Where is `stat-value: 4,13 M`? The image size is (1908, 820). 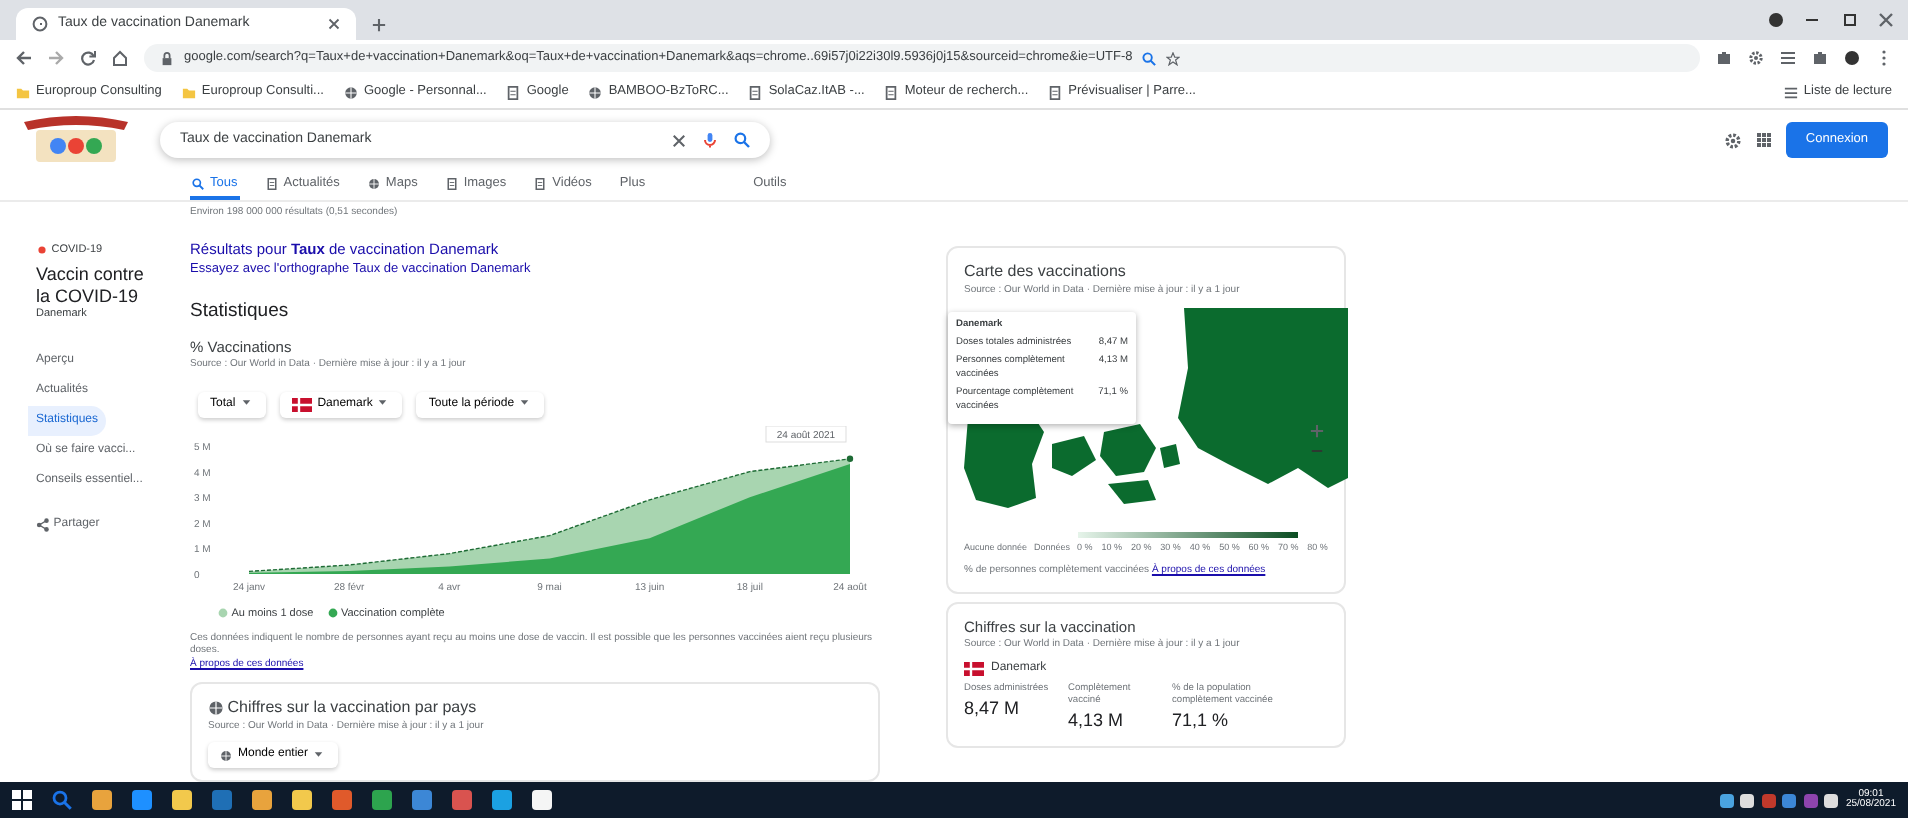 stat-value: 4,13 M is located at coordinates (1097, 720).